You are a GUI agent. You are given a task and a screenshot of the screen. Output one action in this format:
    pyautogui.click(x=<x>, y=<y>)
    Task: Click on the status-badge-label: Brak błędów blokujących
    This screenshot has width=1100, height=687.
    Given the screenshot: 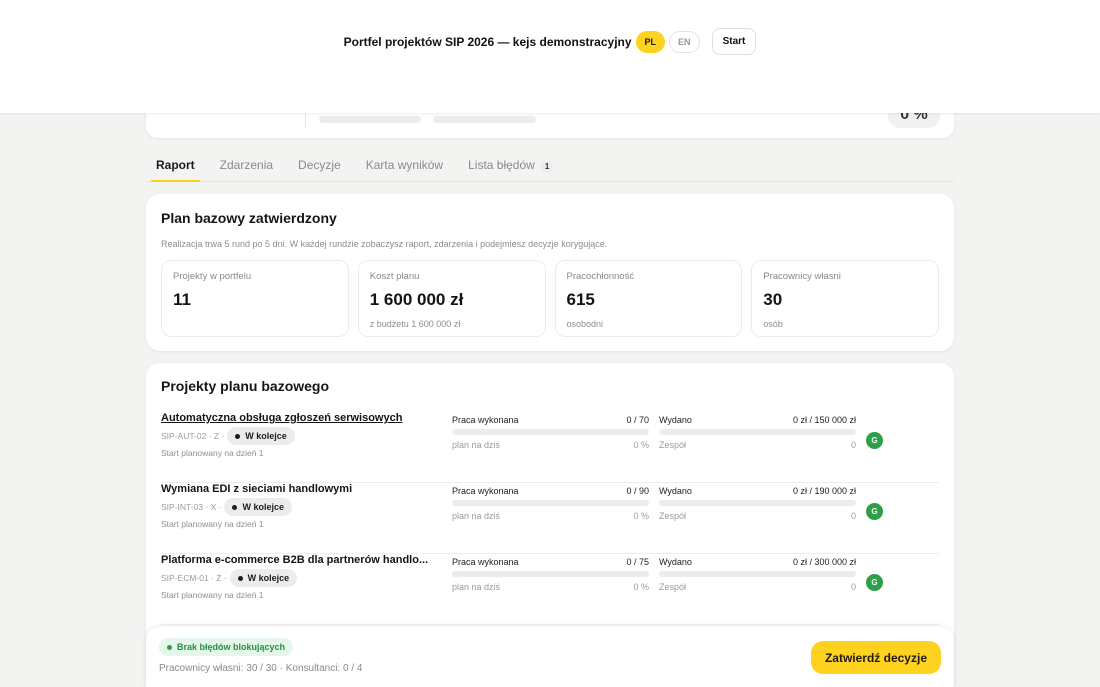 What is the action you would take?
    pyautogui.click(x=231, y=647)
    